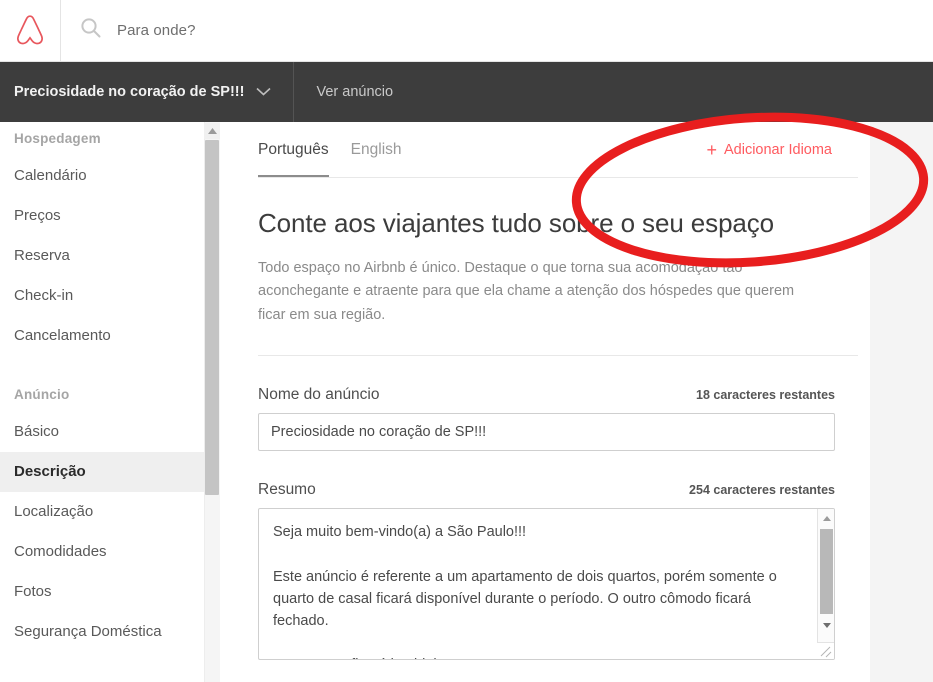  I want to click on summary-textarea-scrollbar-track, so click(825, 584).